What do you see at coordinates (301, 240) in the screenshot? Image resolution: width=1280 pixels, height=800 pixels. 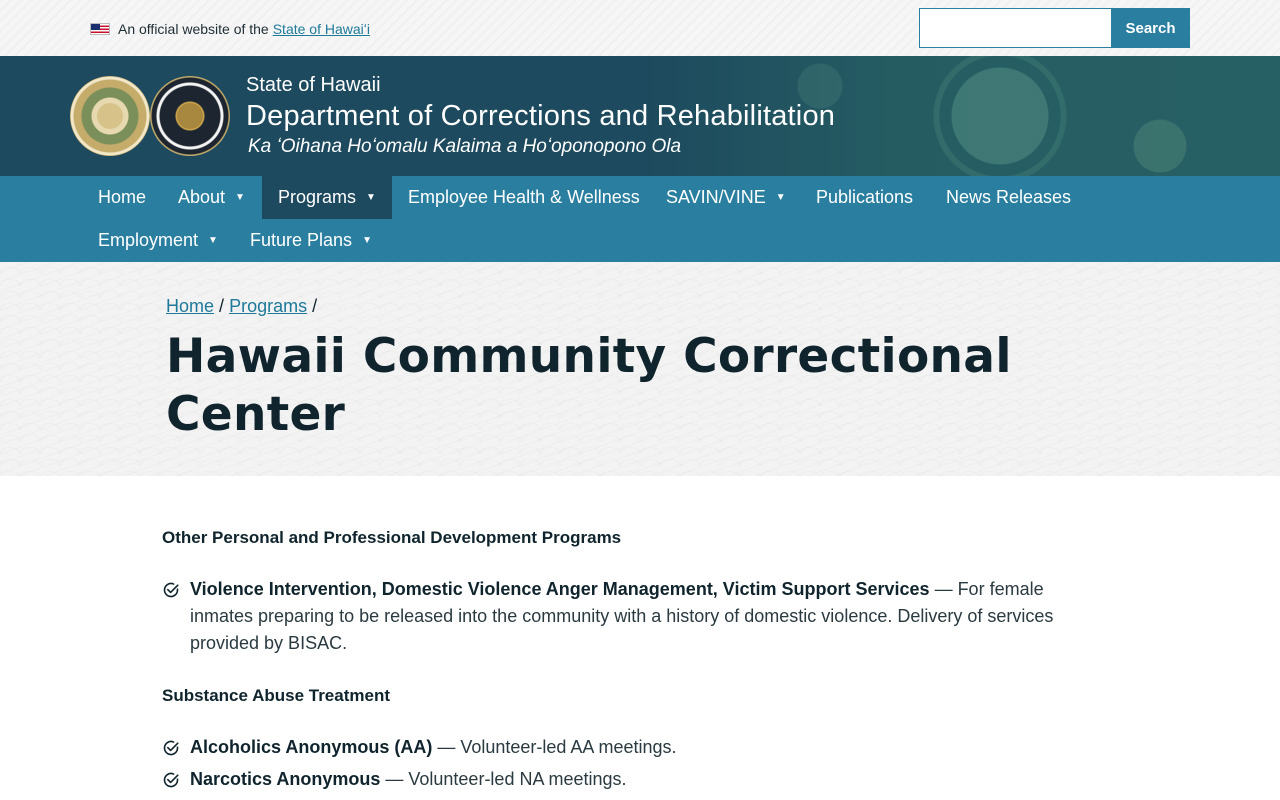 I see `nav-label: Future Plans` at bounding box center [301, 240].